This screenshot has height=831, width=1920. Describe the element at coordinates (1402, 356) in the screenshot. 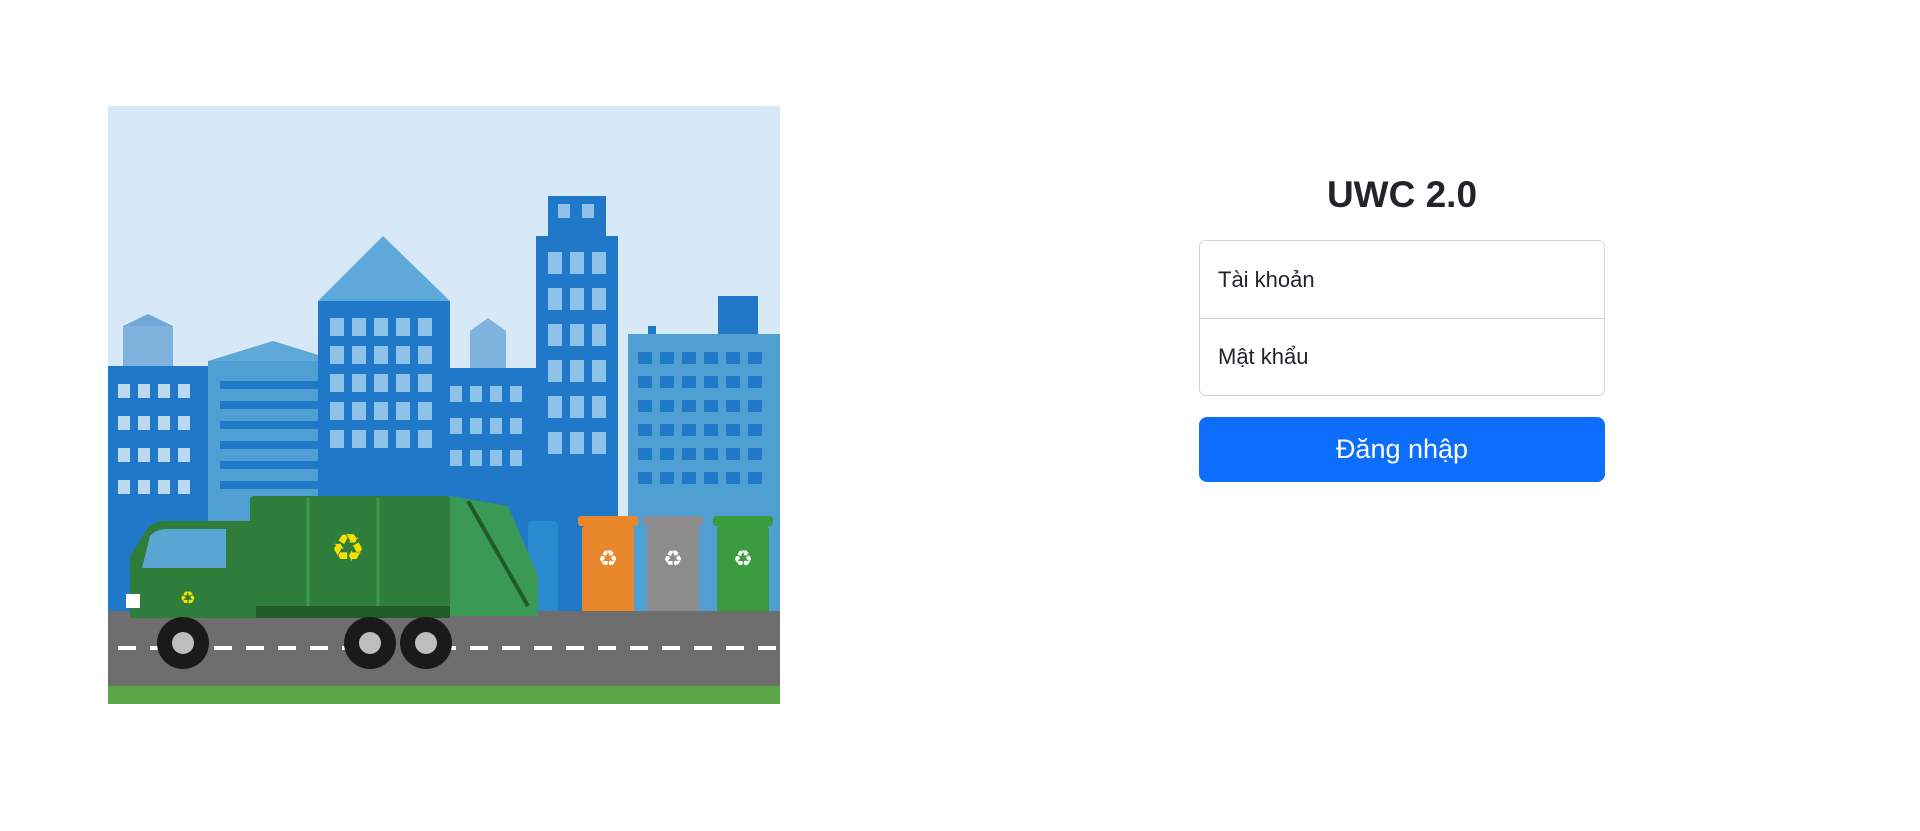

I see `password-field` at that location.